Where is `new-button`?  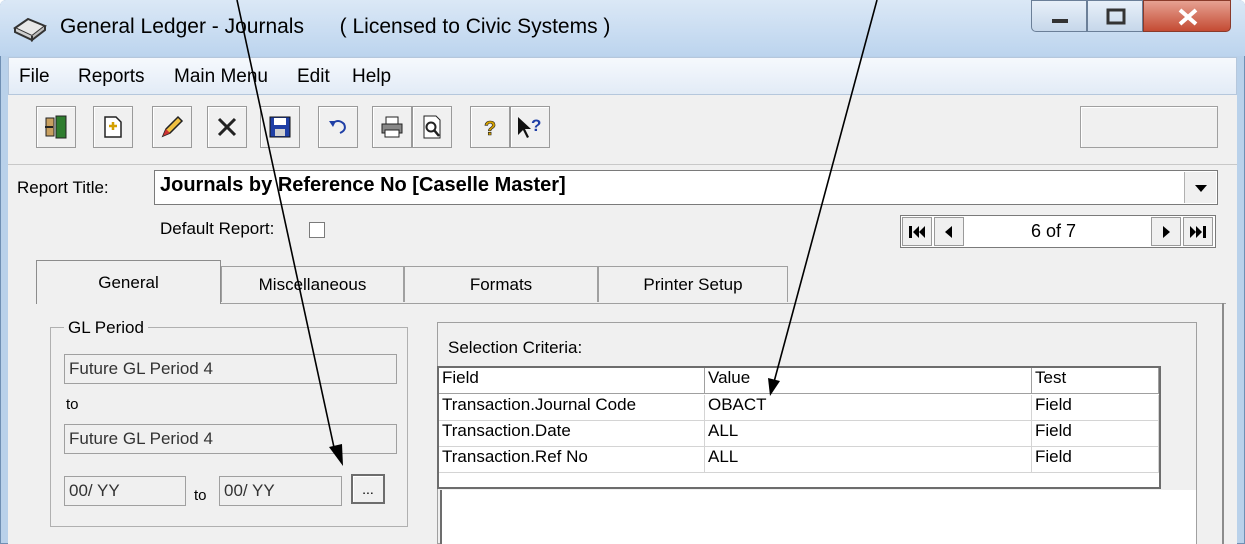 new-button is located at coordinates (113, 127).